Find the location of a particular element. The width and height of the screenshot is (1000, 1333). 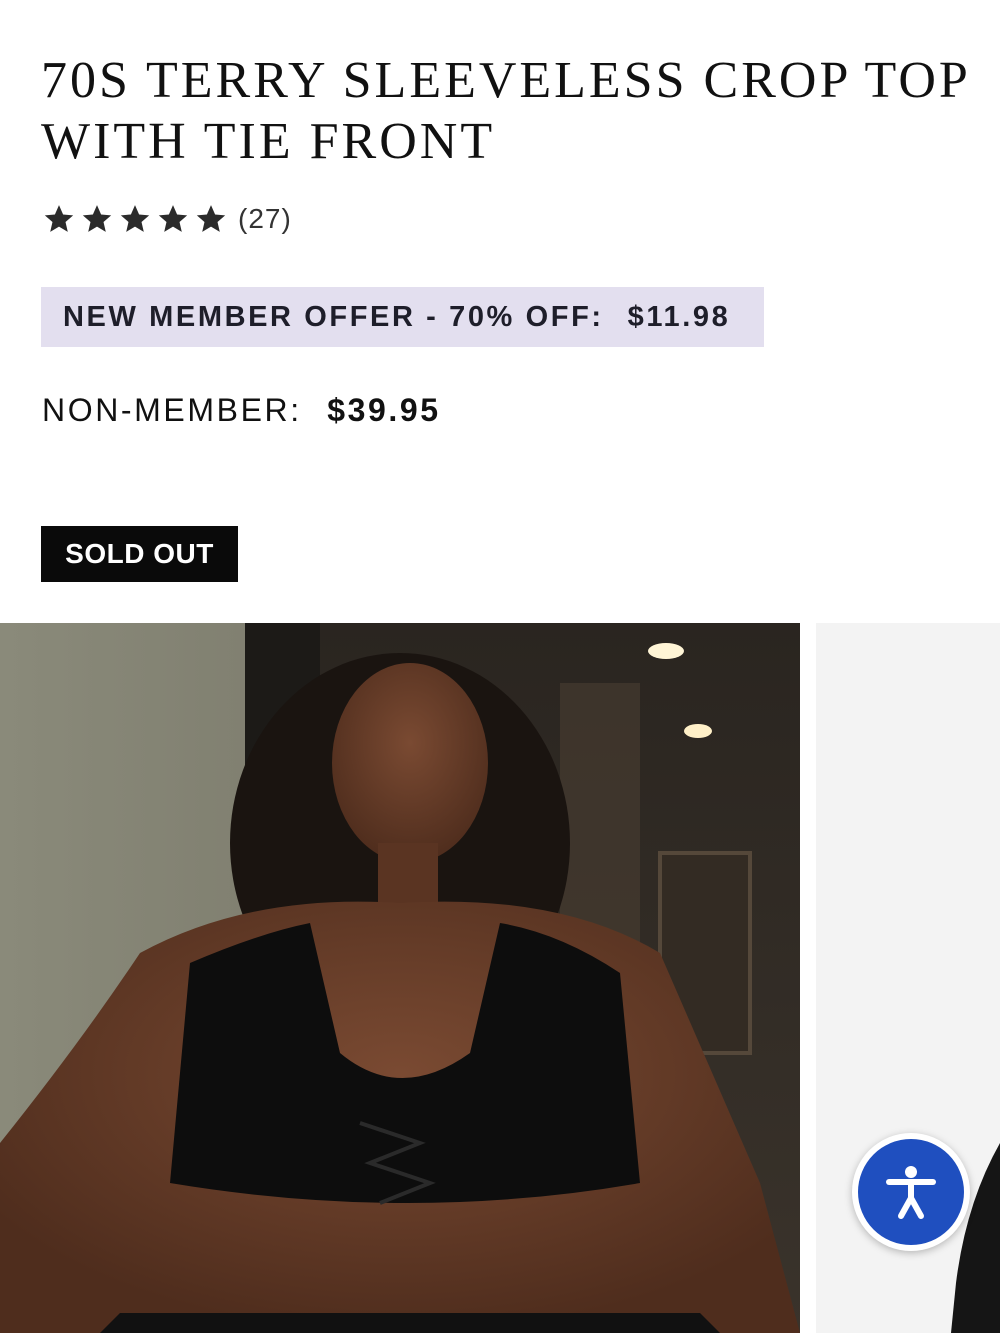

accessibility-button-inner is located at coordinates (911, 1192).